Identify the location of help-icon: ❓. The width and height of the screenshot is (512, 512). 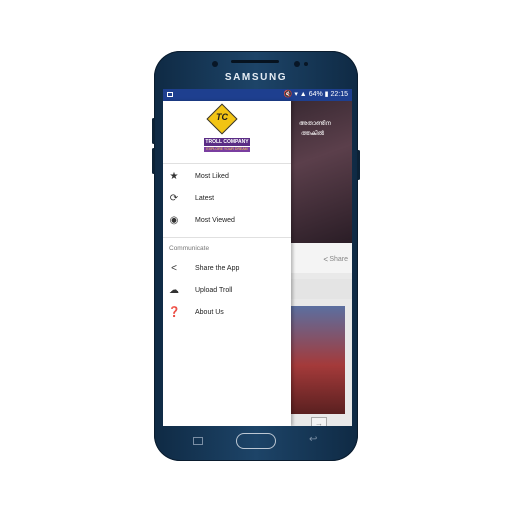
(174, 312).